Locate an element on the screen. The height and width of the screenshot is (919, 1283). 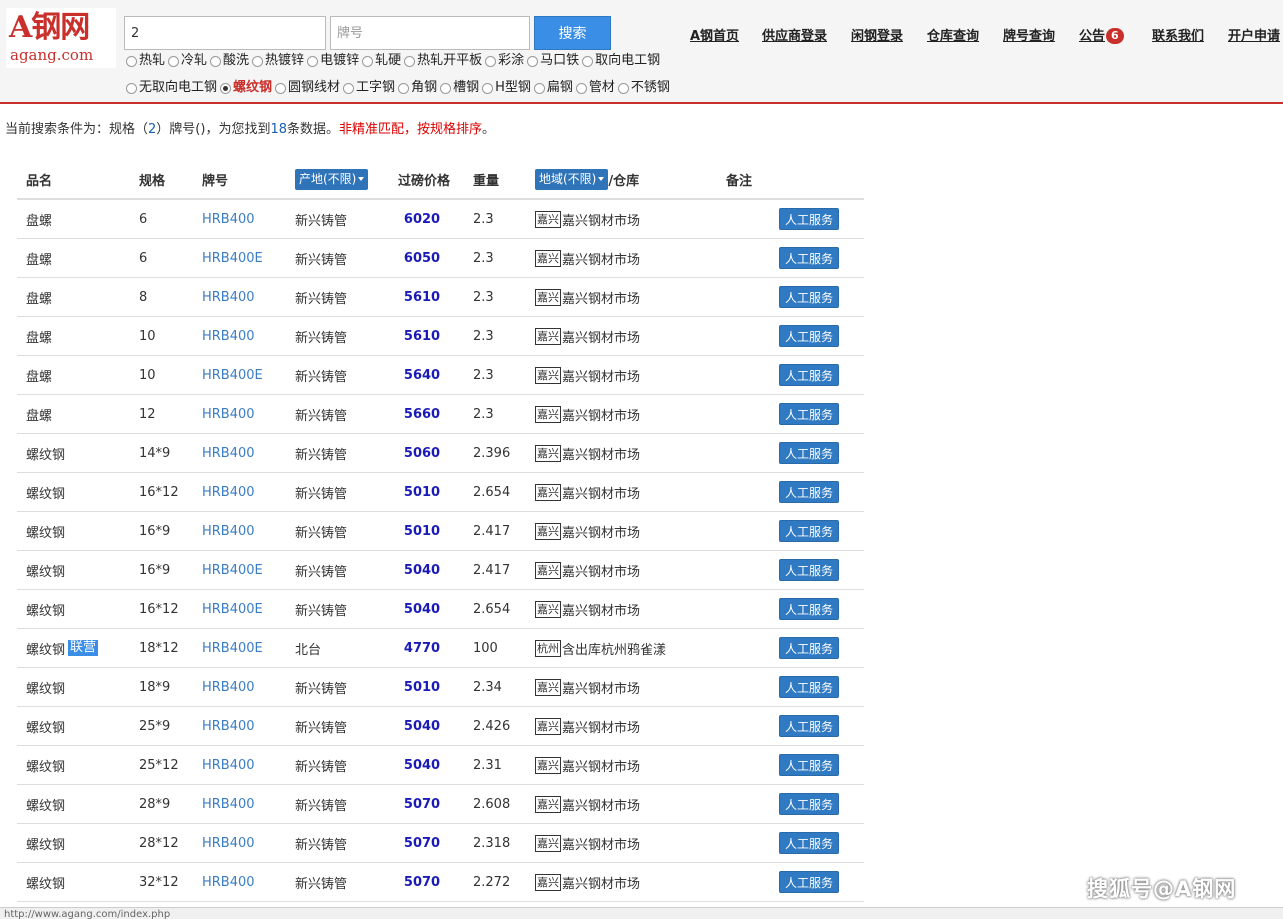
category-option: 取向电工钢 is located at coordinates (621, 61).